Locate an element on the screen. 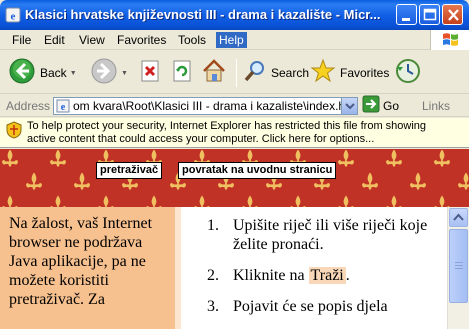 This screenshot has height=329, width=469. step-number: 2. is located at coordinates (213, 275).